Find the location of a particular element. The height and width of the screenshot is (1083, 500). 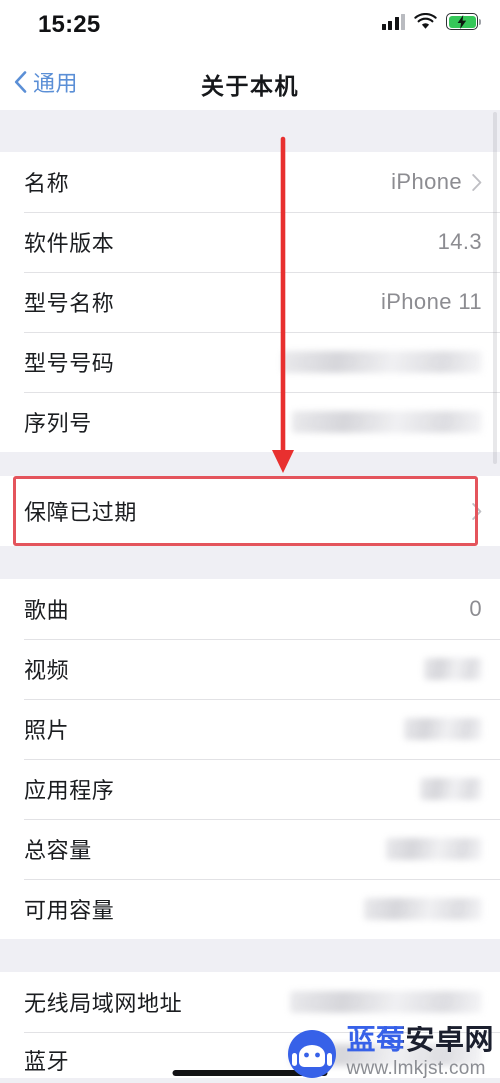

row-value-container: iPhone 11 is located at coordinates (431, 302).